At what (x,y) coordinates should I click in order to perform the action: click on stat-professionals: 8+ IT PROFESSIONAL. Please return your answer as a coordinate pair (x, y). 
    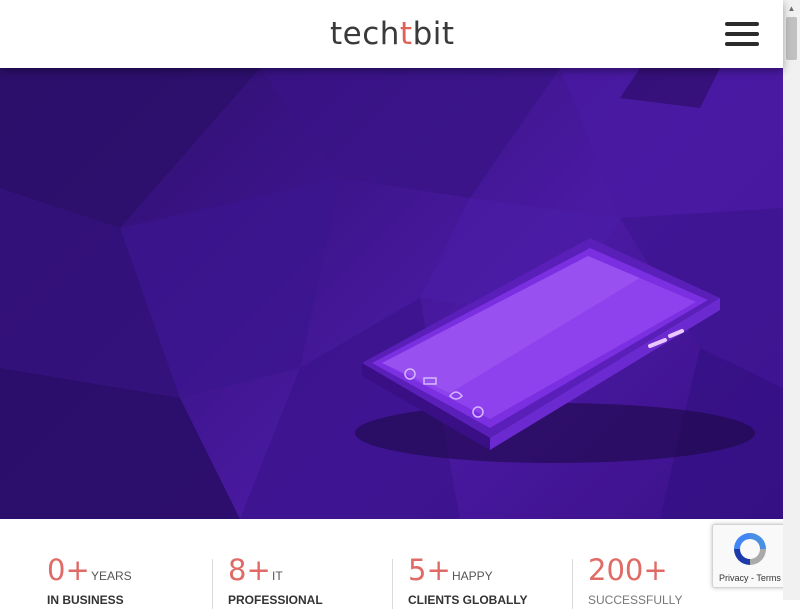
    Looking at the image, I should click on (275, 580).